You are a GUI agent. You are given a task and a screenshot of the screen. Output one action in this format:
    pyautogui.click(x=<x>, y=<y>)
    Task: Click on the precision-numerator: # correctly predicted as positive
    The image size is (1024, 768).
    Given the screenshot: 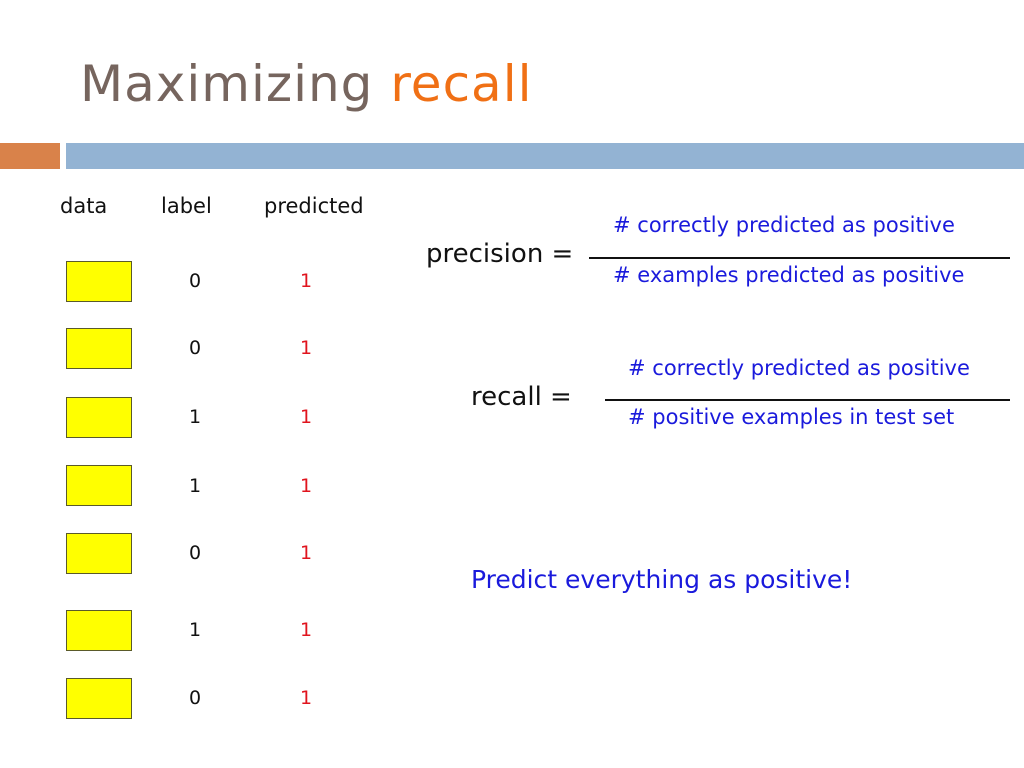 What is the action you would take?
    pyautogui.click(x=784, y=225)
    